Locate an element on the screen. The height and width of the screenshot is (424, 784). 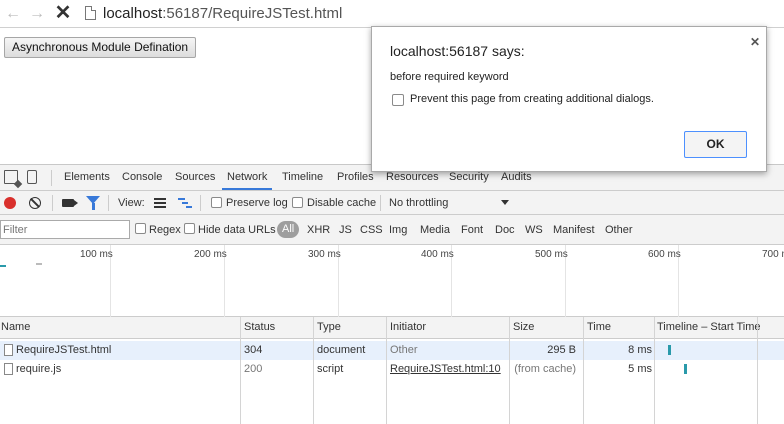
regex-checkbox is located at coordinates (140, 228).